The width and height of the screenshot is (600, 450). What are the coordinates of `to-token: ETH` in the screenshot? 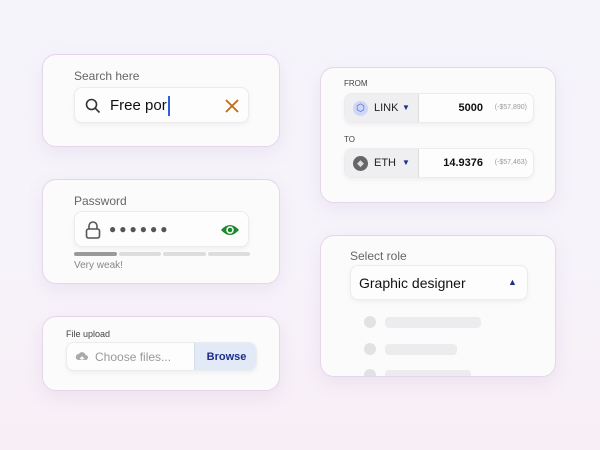 It's located at (385, 163).